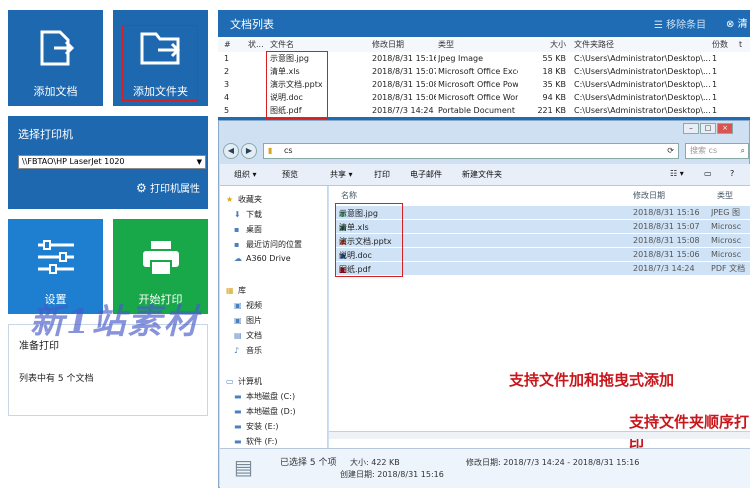 This screenshot has height=488, width=750. I want to click on file-type: PDF 文档, so click(728, 268).